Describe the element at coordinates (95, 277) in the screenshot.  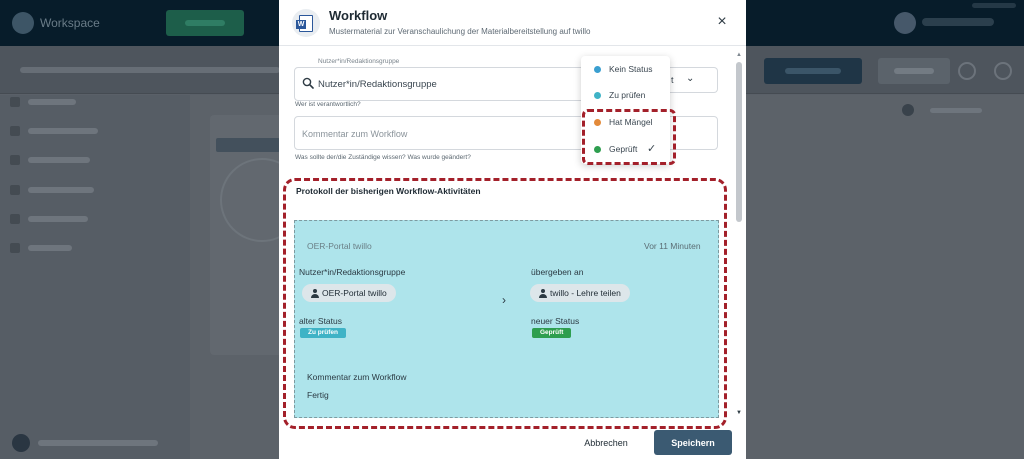
I see `sidebar` at that location.